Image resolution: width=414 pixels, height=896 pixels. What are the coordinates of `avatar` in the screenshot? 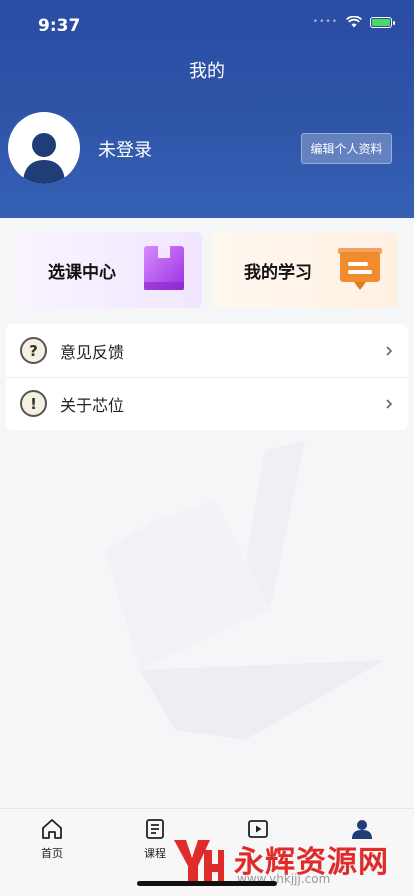 It's located at (44, 148).